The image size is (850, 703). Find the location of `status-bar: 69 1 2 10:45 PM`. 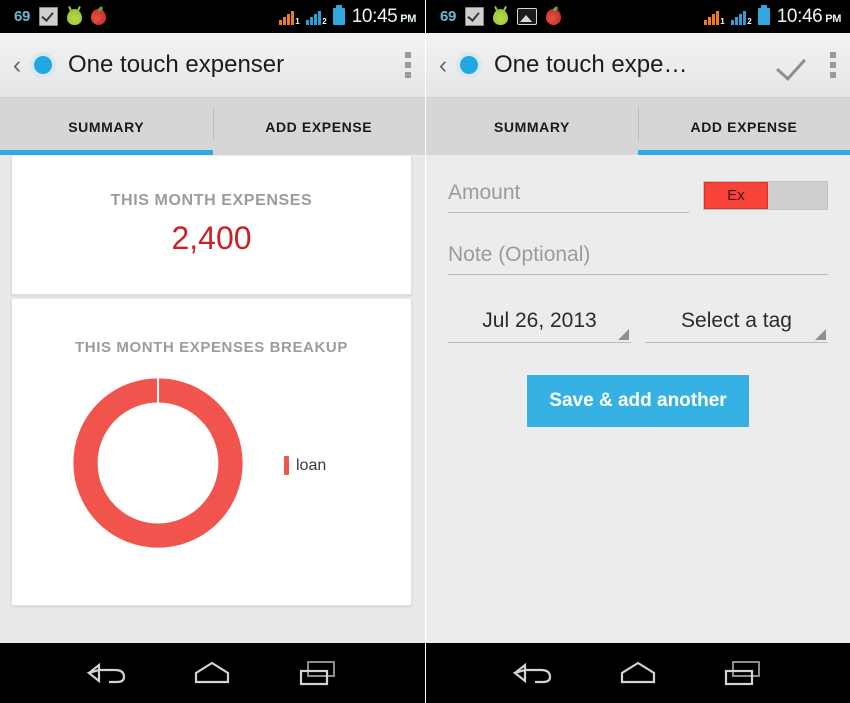

status-bar: 69 1 2 10:45 PM is located at coordinates (212, 16).